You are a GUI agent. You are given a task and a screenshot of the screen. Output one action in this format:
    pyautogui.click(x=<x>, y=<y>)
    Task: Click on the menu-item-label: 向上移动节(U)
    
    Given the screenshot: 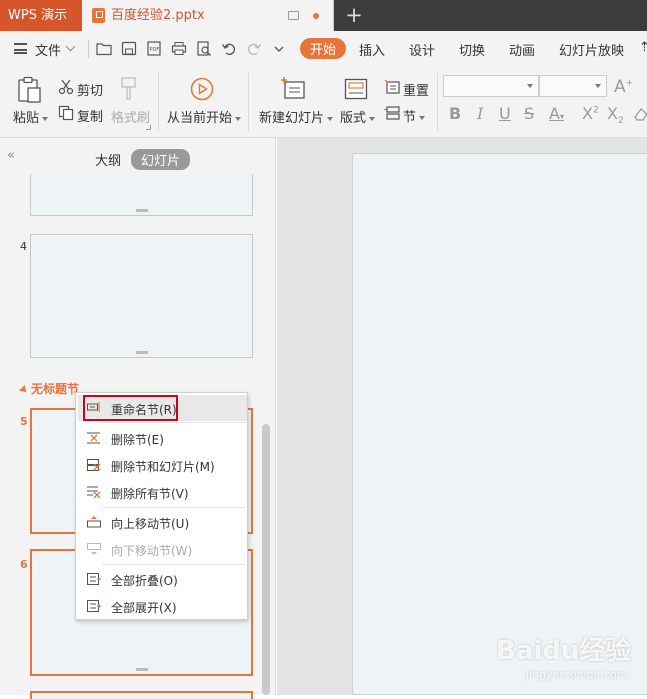 What is the action you would take?
    pyautogui.click(x=150, y=524)
    